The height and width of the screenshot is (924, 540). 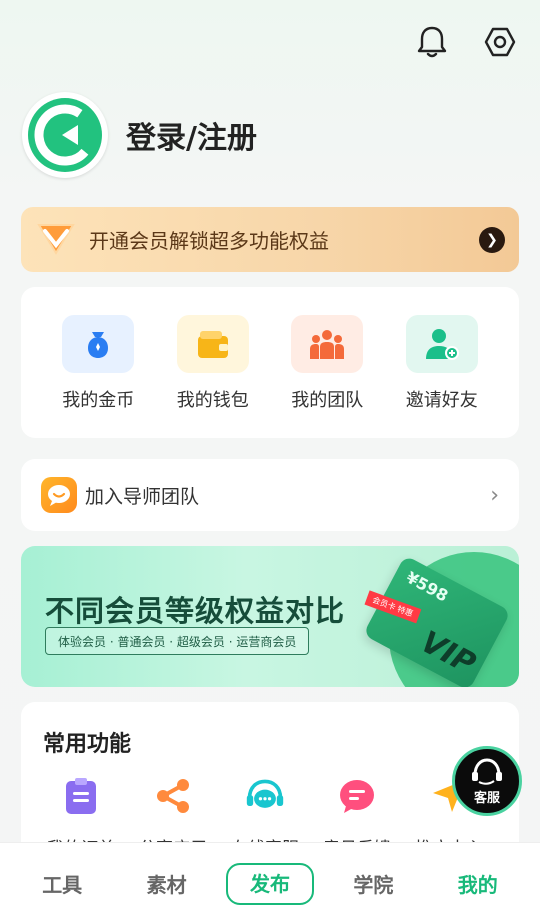 I want to click on coin-bag-icon, so click(x=98, y=344).